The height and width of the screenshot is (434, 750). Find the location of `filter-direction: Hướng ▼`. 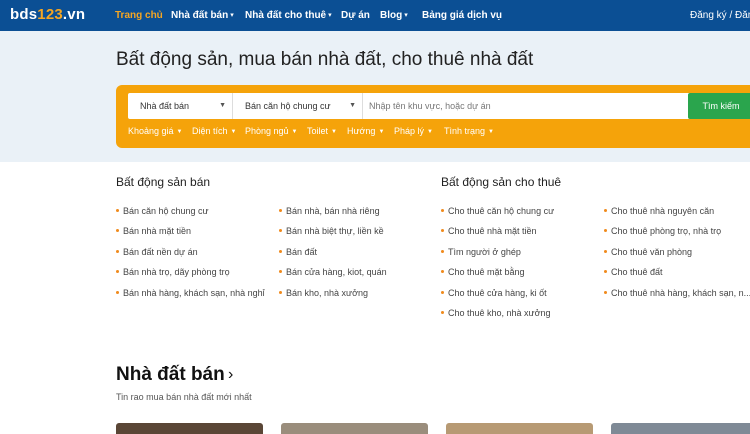

filter-direction: Hướng ▼ is located at coordinates (365, 131).